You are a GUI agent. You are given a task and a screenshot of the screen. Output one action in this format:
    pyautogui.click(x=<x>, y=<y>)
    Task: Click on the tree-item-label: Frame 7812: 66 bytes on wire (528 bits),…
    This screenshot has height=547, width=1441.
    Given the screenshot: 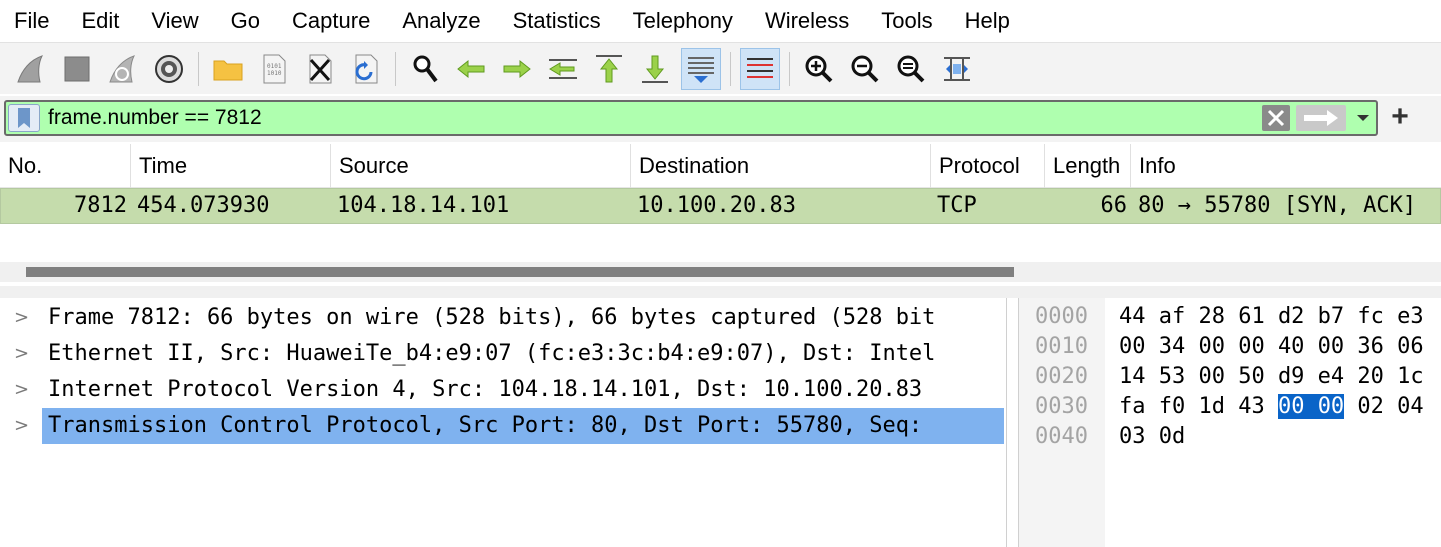 What is the action you would take?
    pyautogui.click(x=492, y=317)
    